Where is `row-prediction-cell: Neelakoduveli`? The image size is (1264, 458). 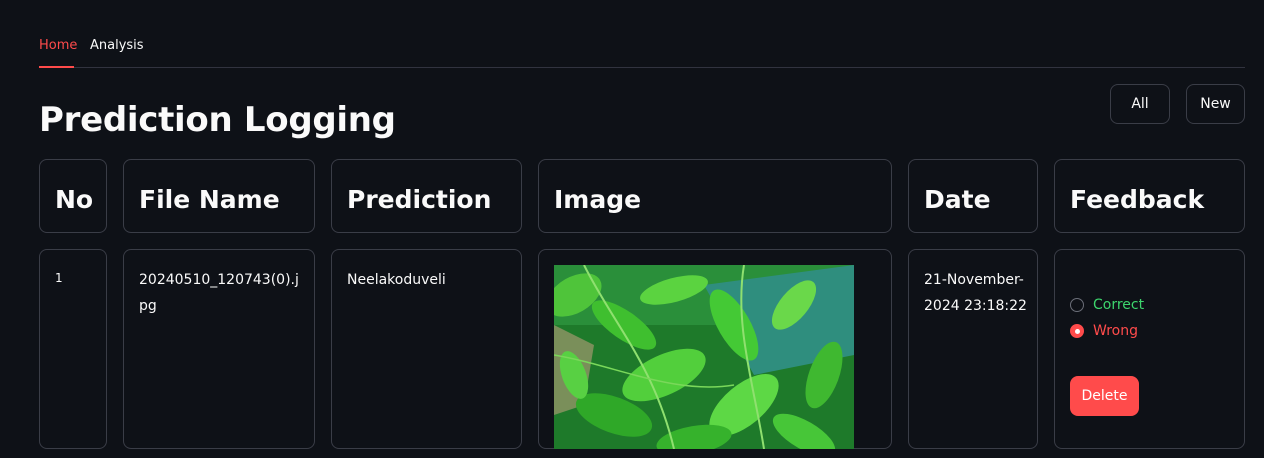
row-prediction-cell: Neelakoduveli is located at coordinates (426, 349).